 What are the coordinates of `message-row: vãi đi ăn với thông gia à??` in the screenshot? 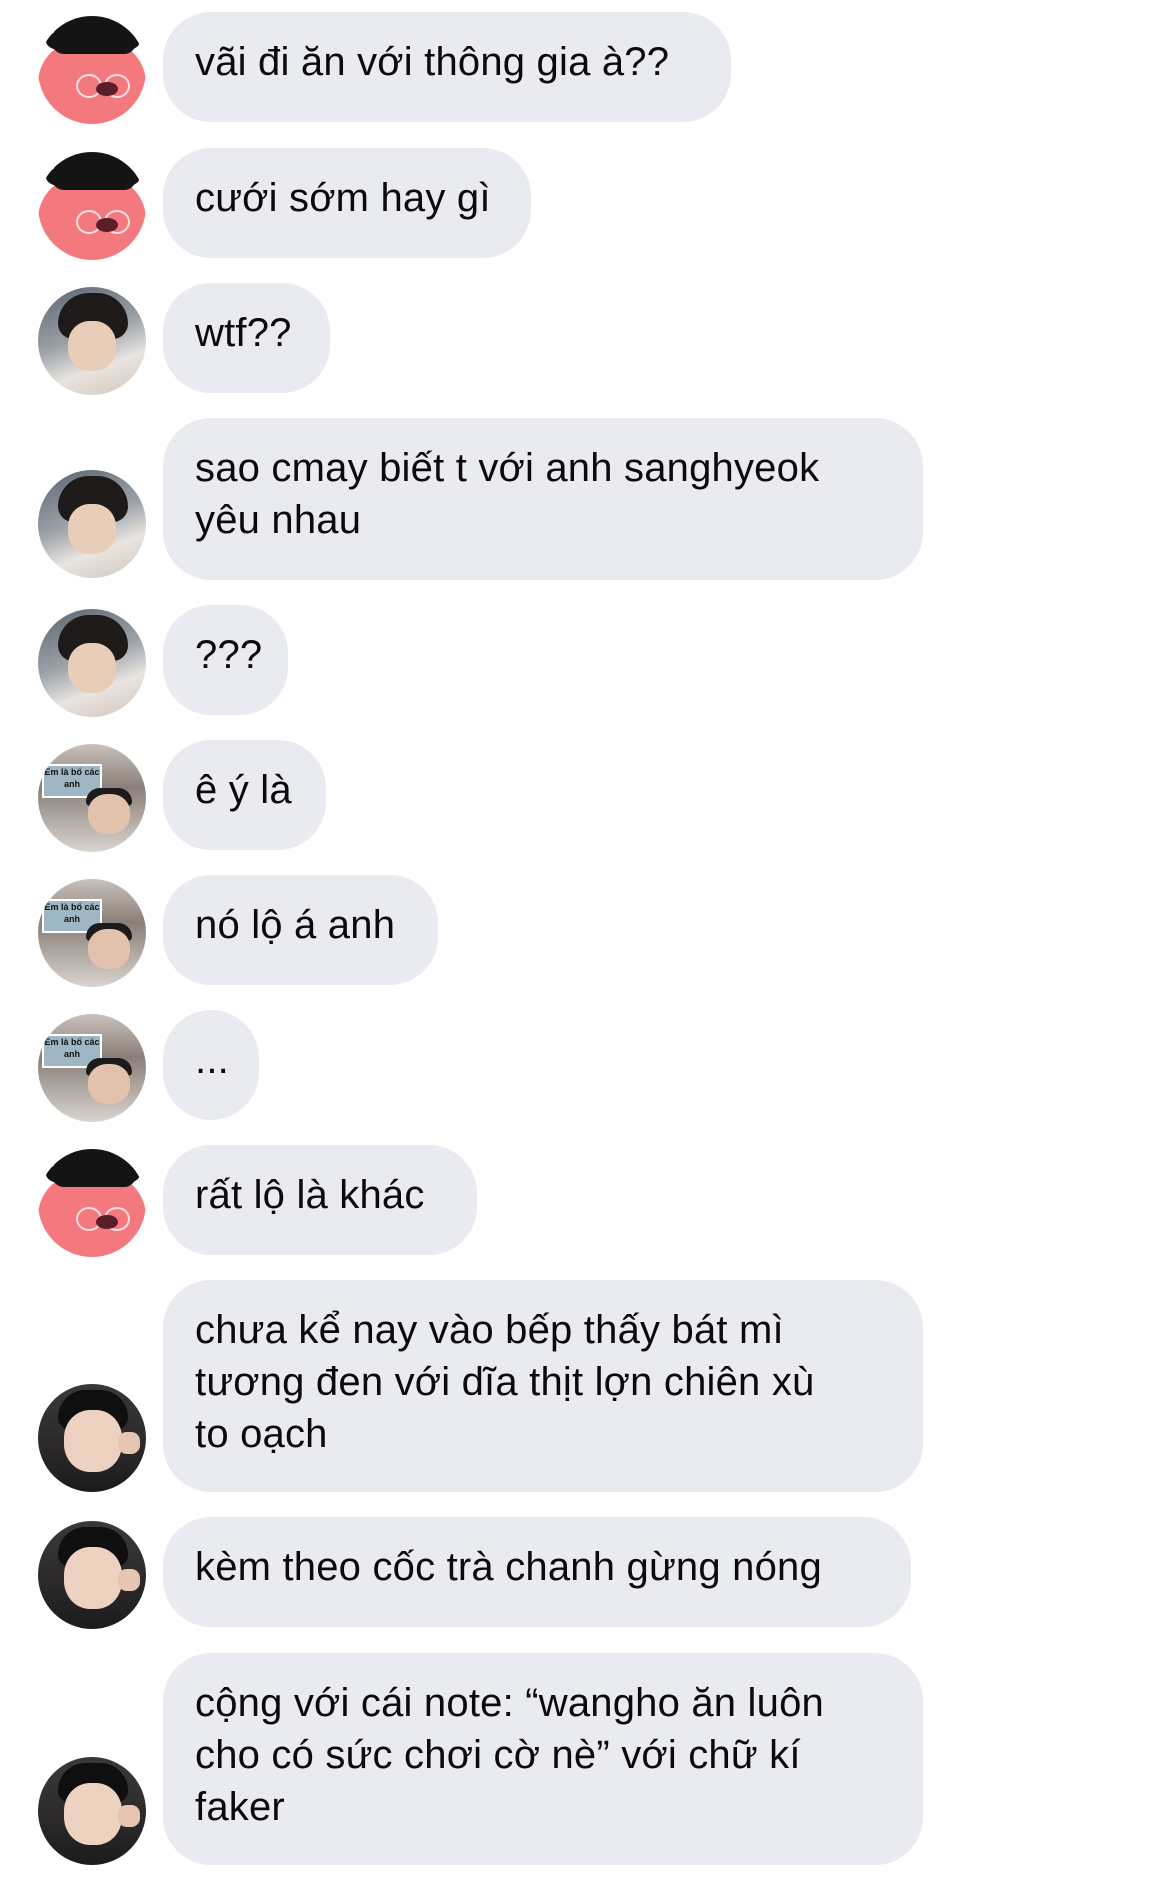 It's located at (585, 68).